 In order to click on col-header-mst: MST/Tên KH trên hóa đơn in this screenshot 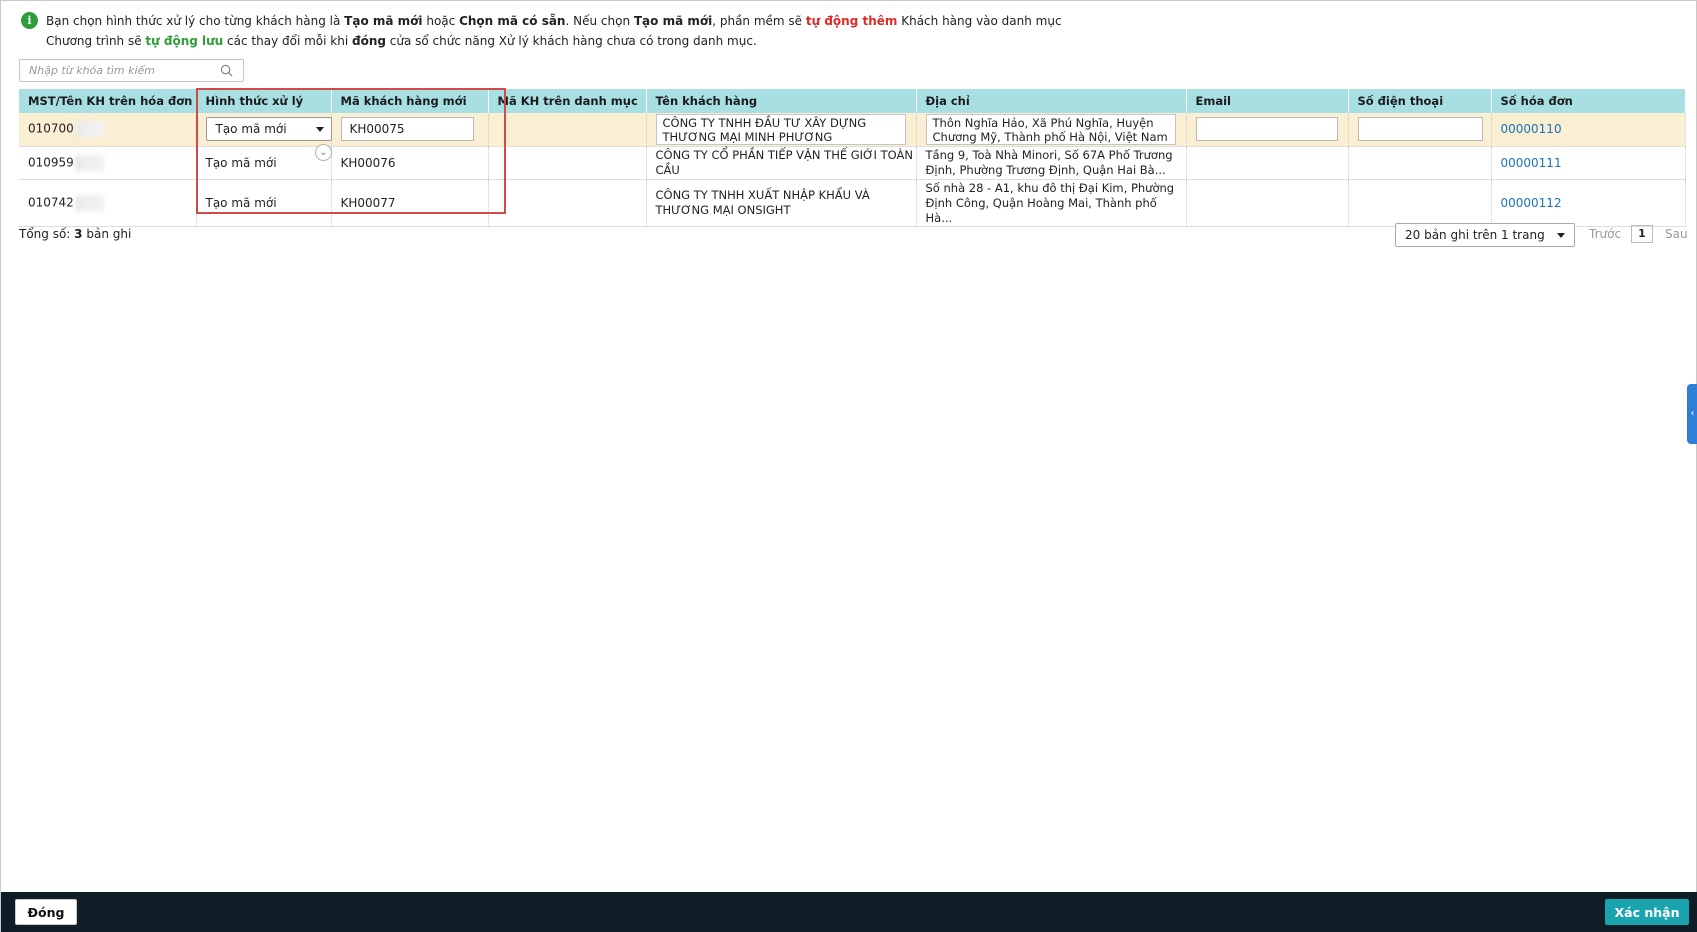, I will do `click(108, 101)`.